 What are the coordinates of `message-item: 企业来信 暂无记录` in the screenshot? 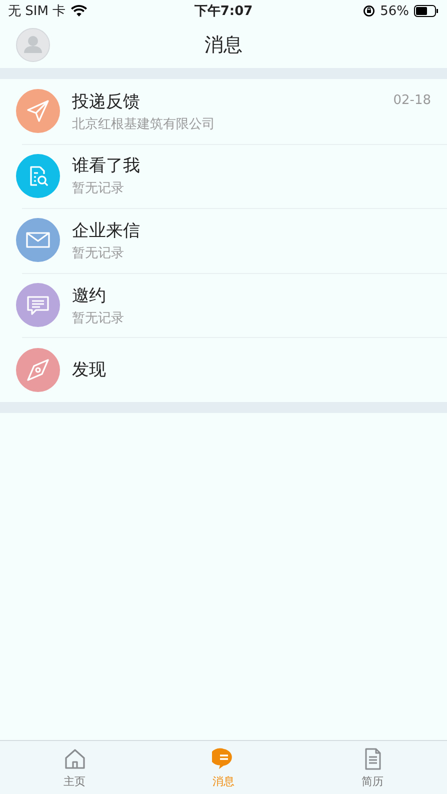 It's located at (223, 240).